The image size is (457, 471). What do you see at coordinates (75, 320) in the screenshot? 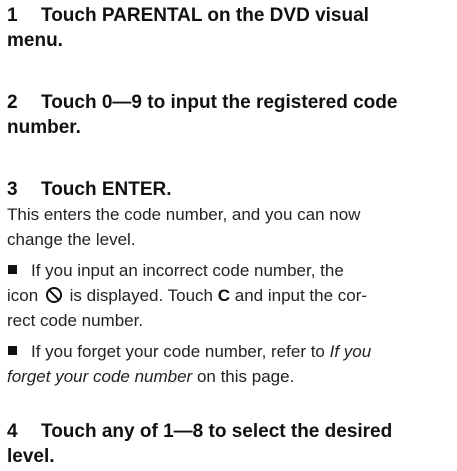
I see `bullet-item-cont: rect code number.` at bounding box center [75, 320].